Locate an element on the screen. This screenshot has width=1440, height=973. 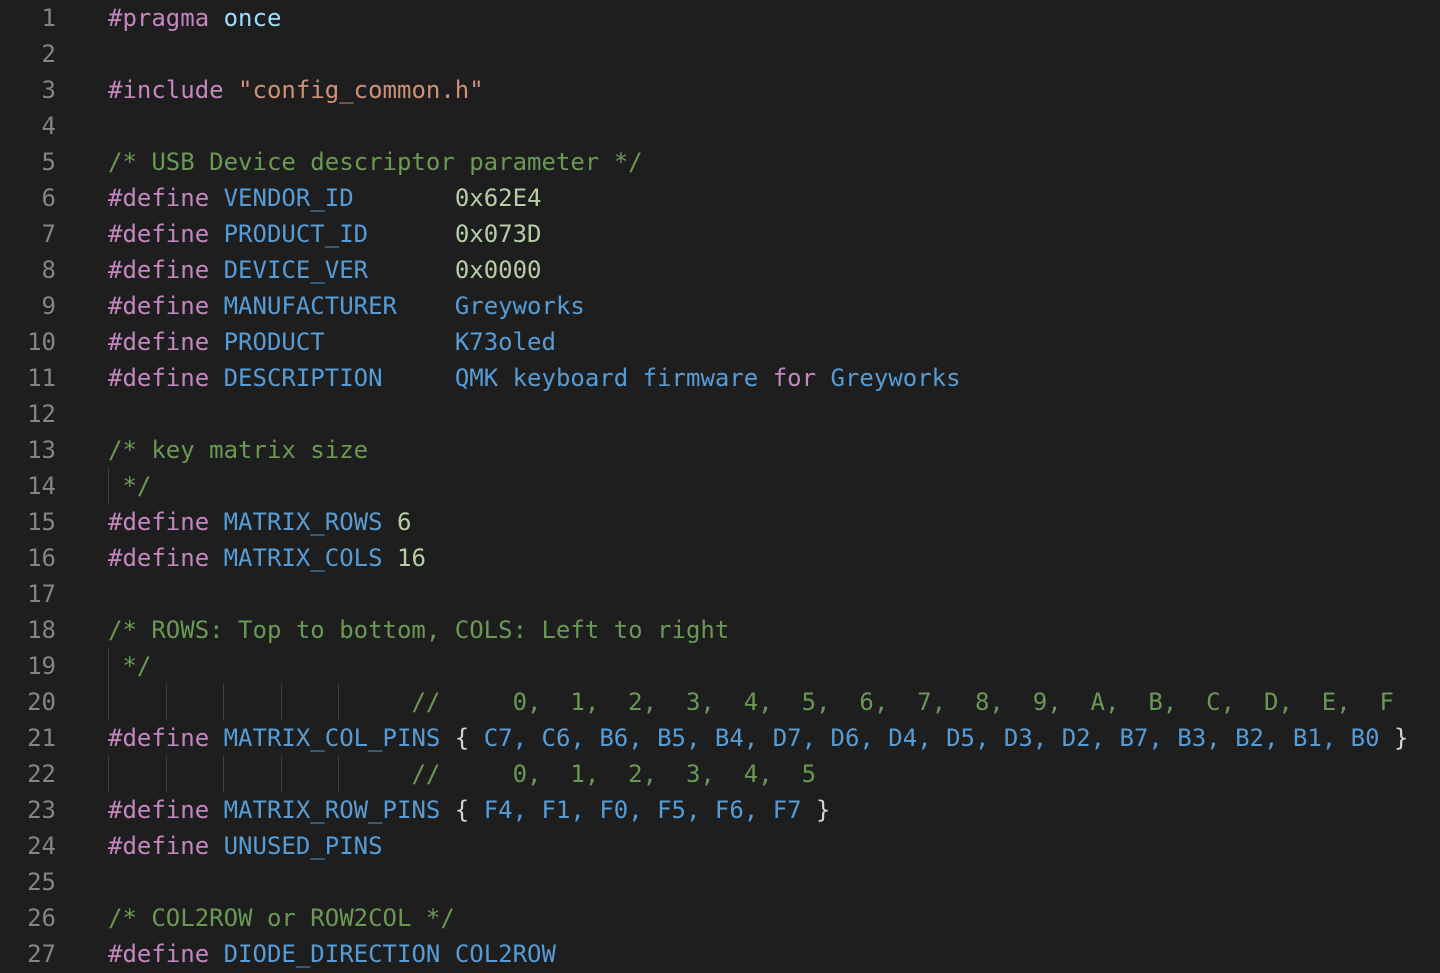
line-number: 26 is located at coordinates (41, 918).